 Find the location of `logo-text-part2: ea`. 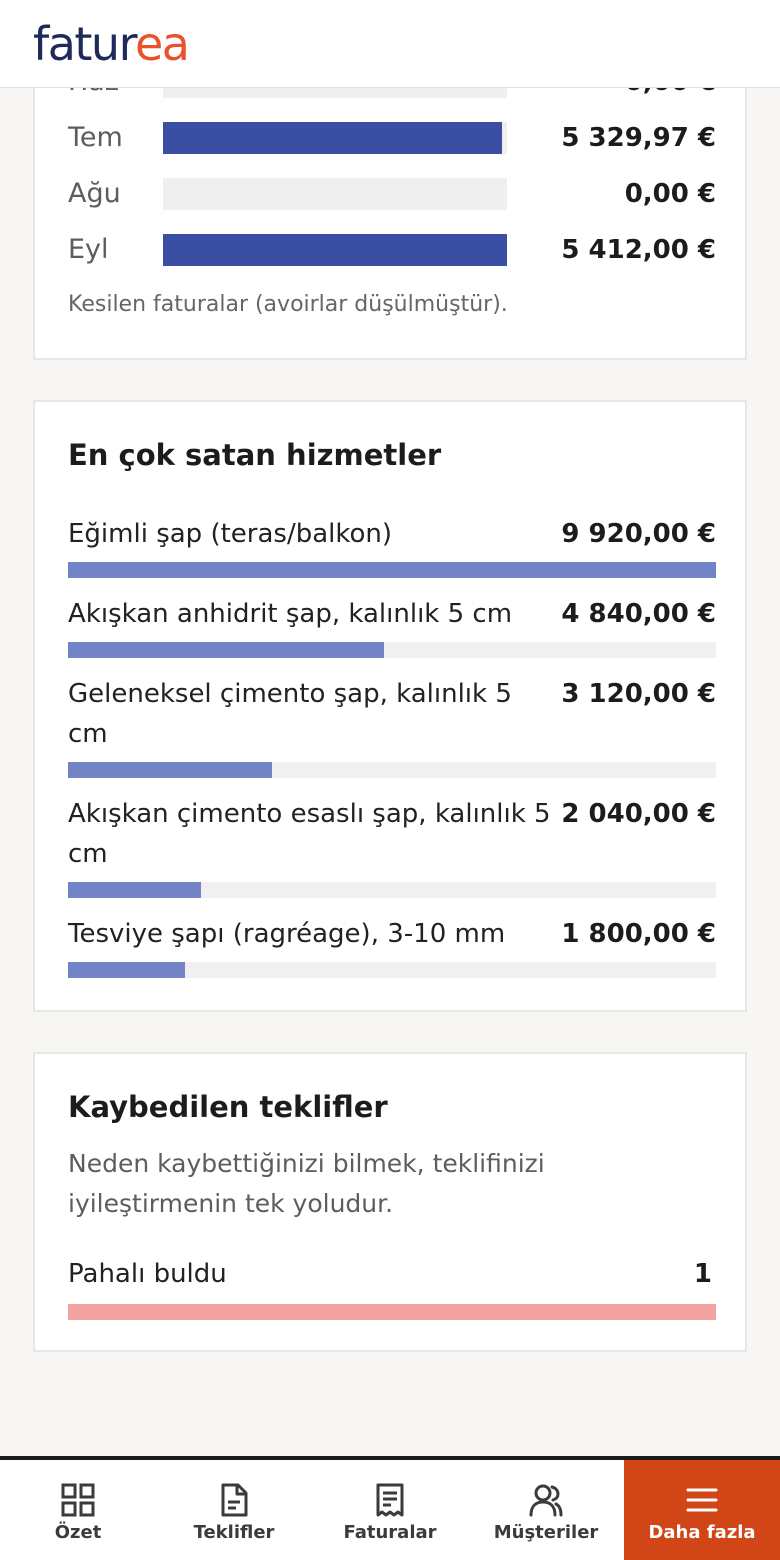

logo-text-part2: ea is located at coordinates (162, 44).